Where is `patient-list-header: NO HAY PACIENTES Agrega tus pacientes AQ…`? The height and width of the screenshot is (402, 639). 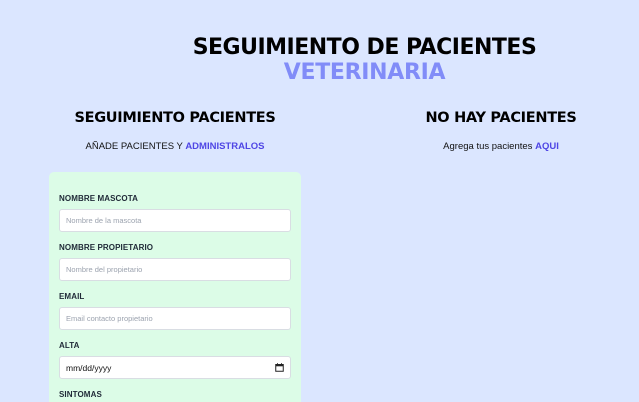
patient-list-header: NO HAY PACIENTES Agrega tus pacientes AQ… is located at coordinates (501, 131).